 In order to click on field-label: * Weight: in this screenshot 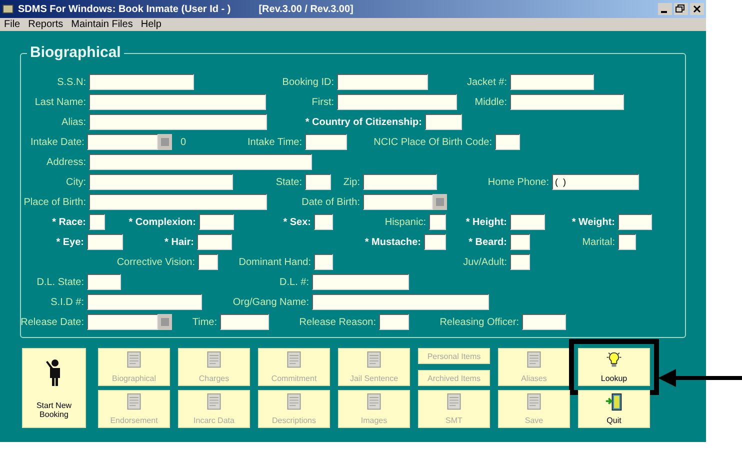, I will do `click(593, 222)`.